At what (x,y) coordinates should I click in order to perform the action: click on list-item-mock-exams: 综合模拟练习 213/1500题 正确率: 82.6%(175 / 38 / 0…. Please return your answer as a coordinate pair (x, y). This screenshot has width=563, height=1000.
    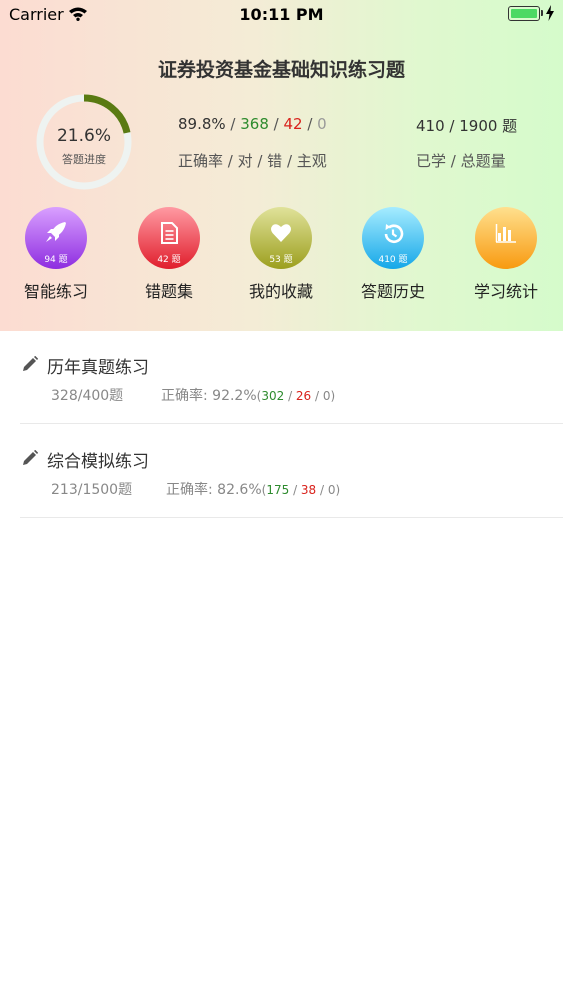
    Looking at the image, I should click on (291, 471).